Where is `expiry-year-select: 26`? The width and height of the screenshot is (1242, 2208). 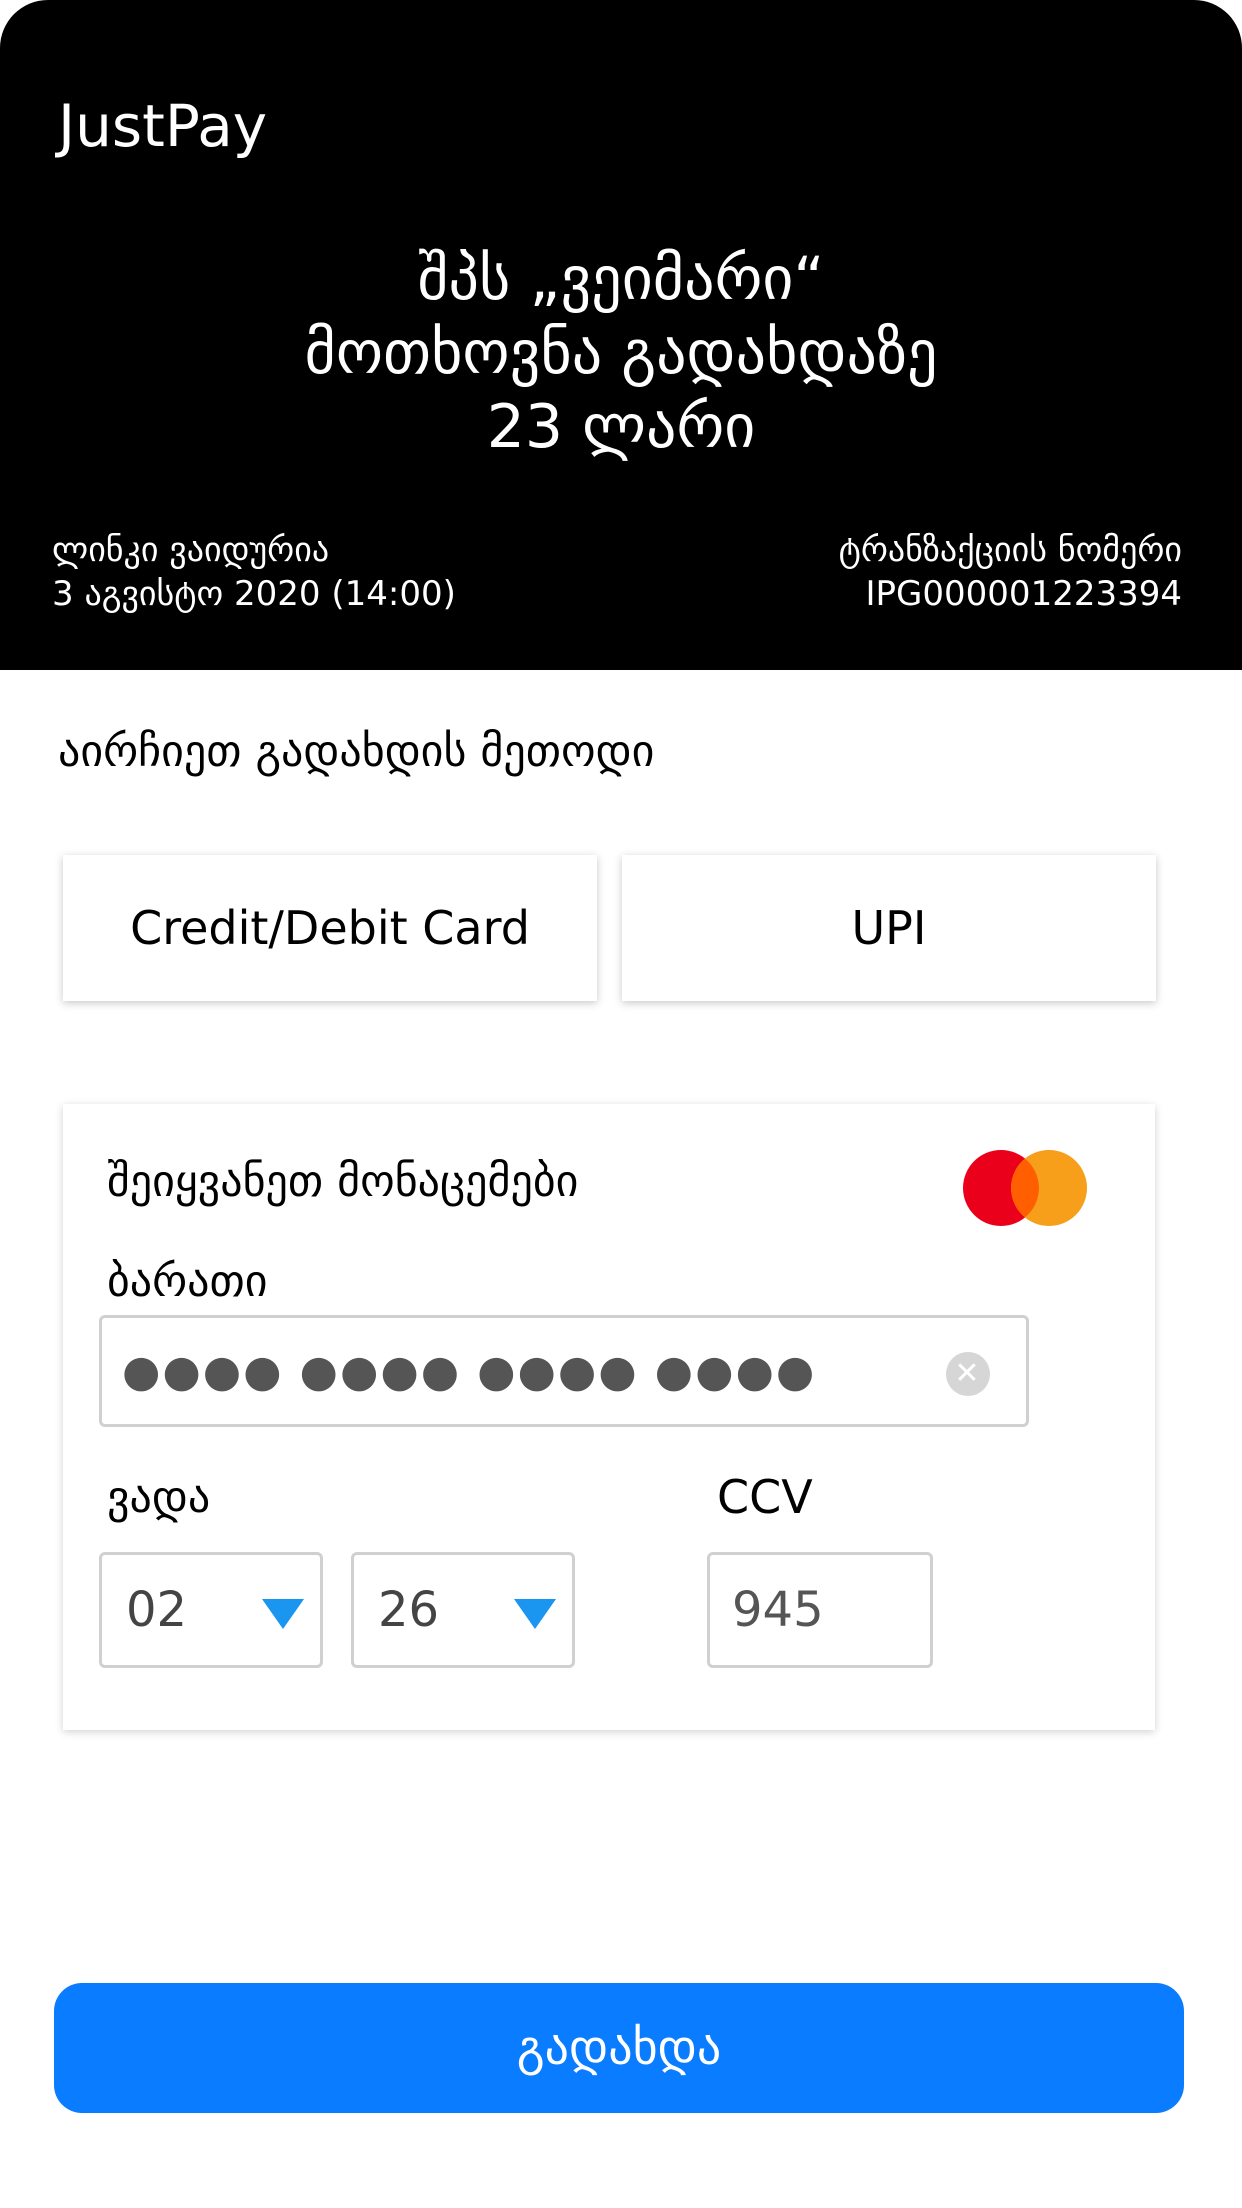 expiry-year-select: 26 is located at coordinates (463, 1610).